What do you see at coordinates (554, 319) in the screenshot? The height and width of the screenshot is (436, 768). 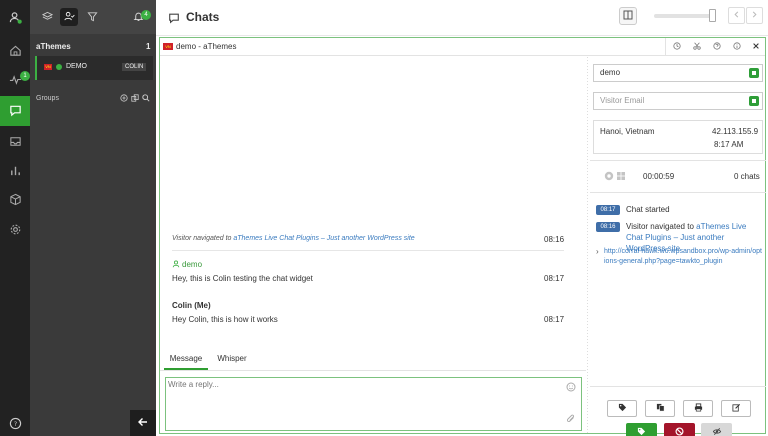 I see `agent-message-time: 08:17` at bounding box center [554, 319].